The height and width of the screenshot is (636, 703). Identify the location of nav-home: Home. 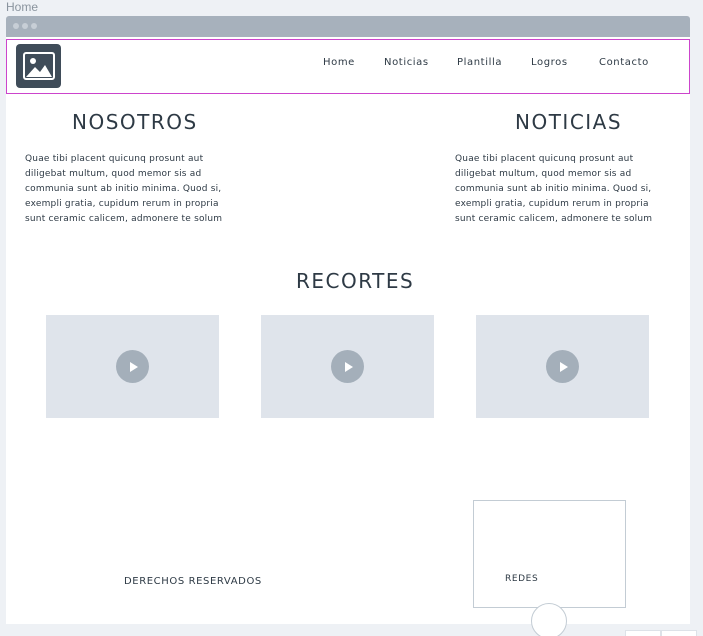
(339, 62).